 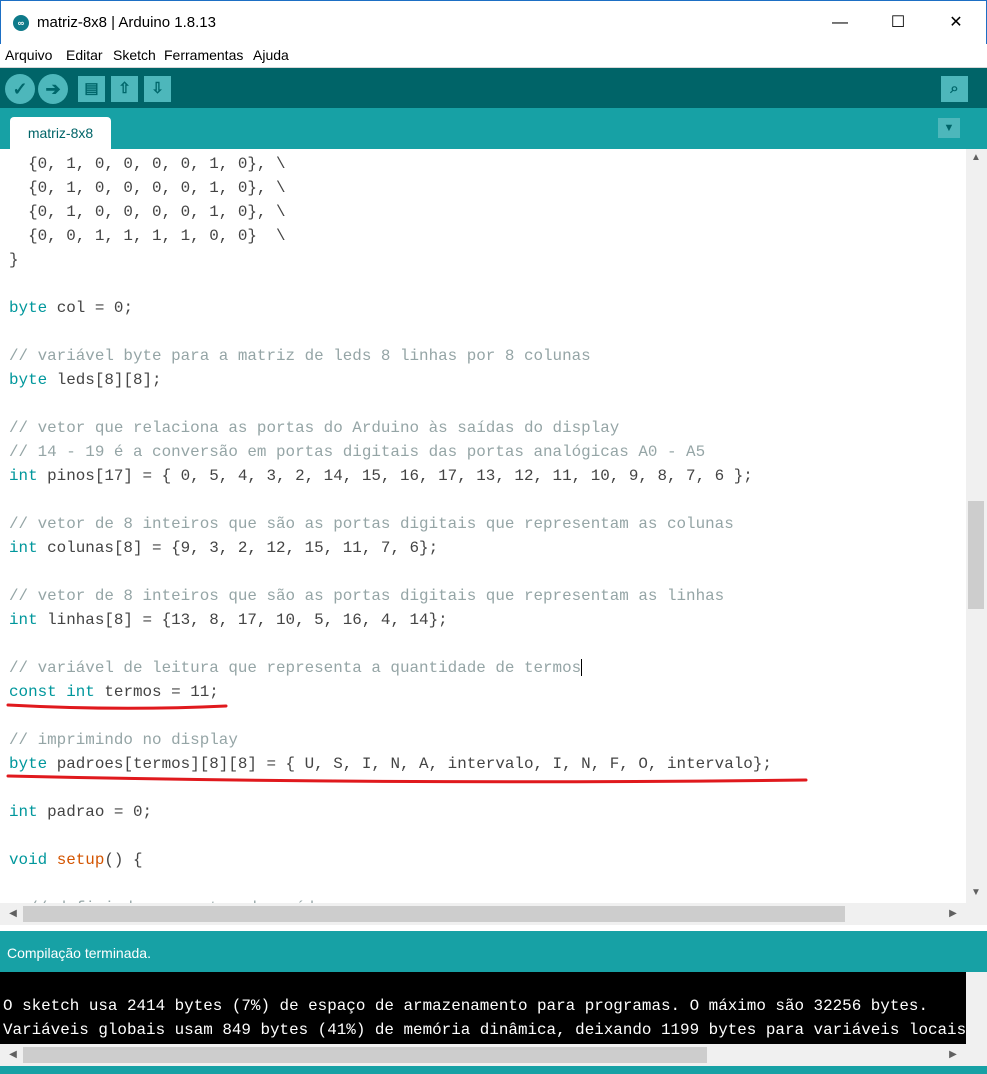 I want to click on menu-ajuda: Ajuda, so click(x=271, y=55).